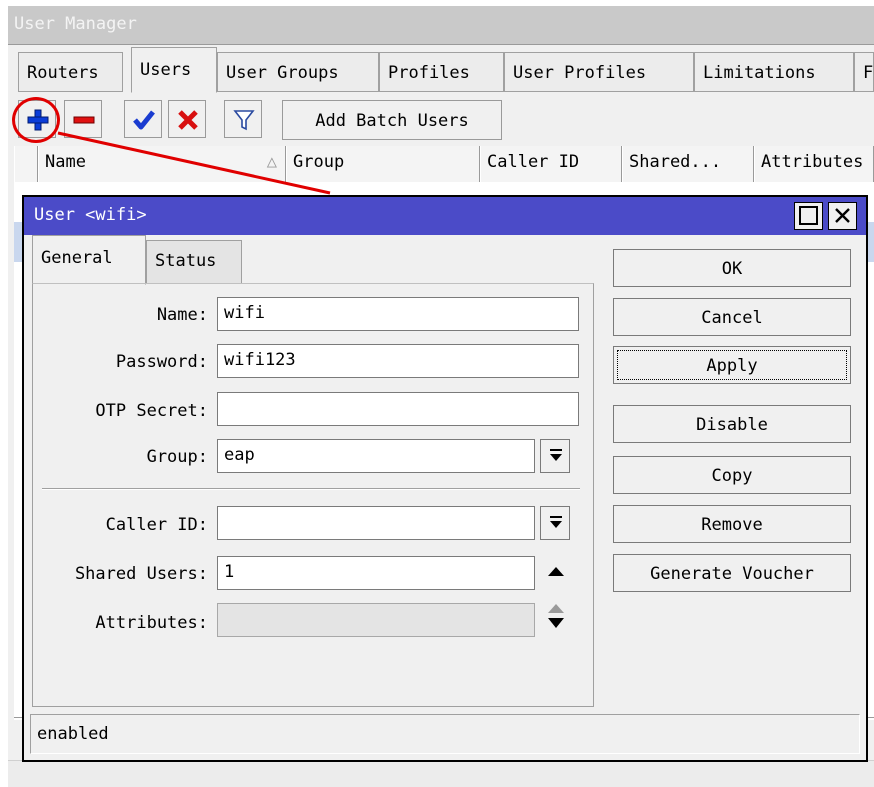 The width and height of the screenshot is (874, 787). I want to click on group-dropdown-button, so click(555, 456).